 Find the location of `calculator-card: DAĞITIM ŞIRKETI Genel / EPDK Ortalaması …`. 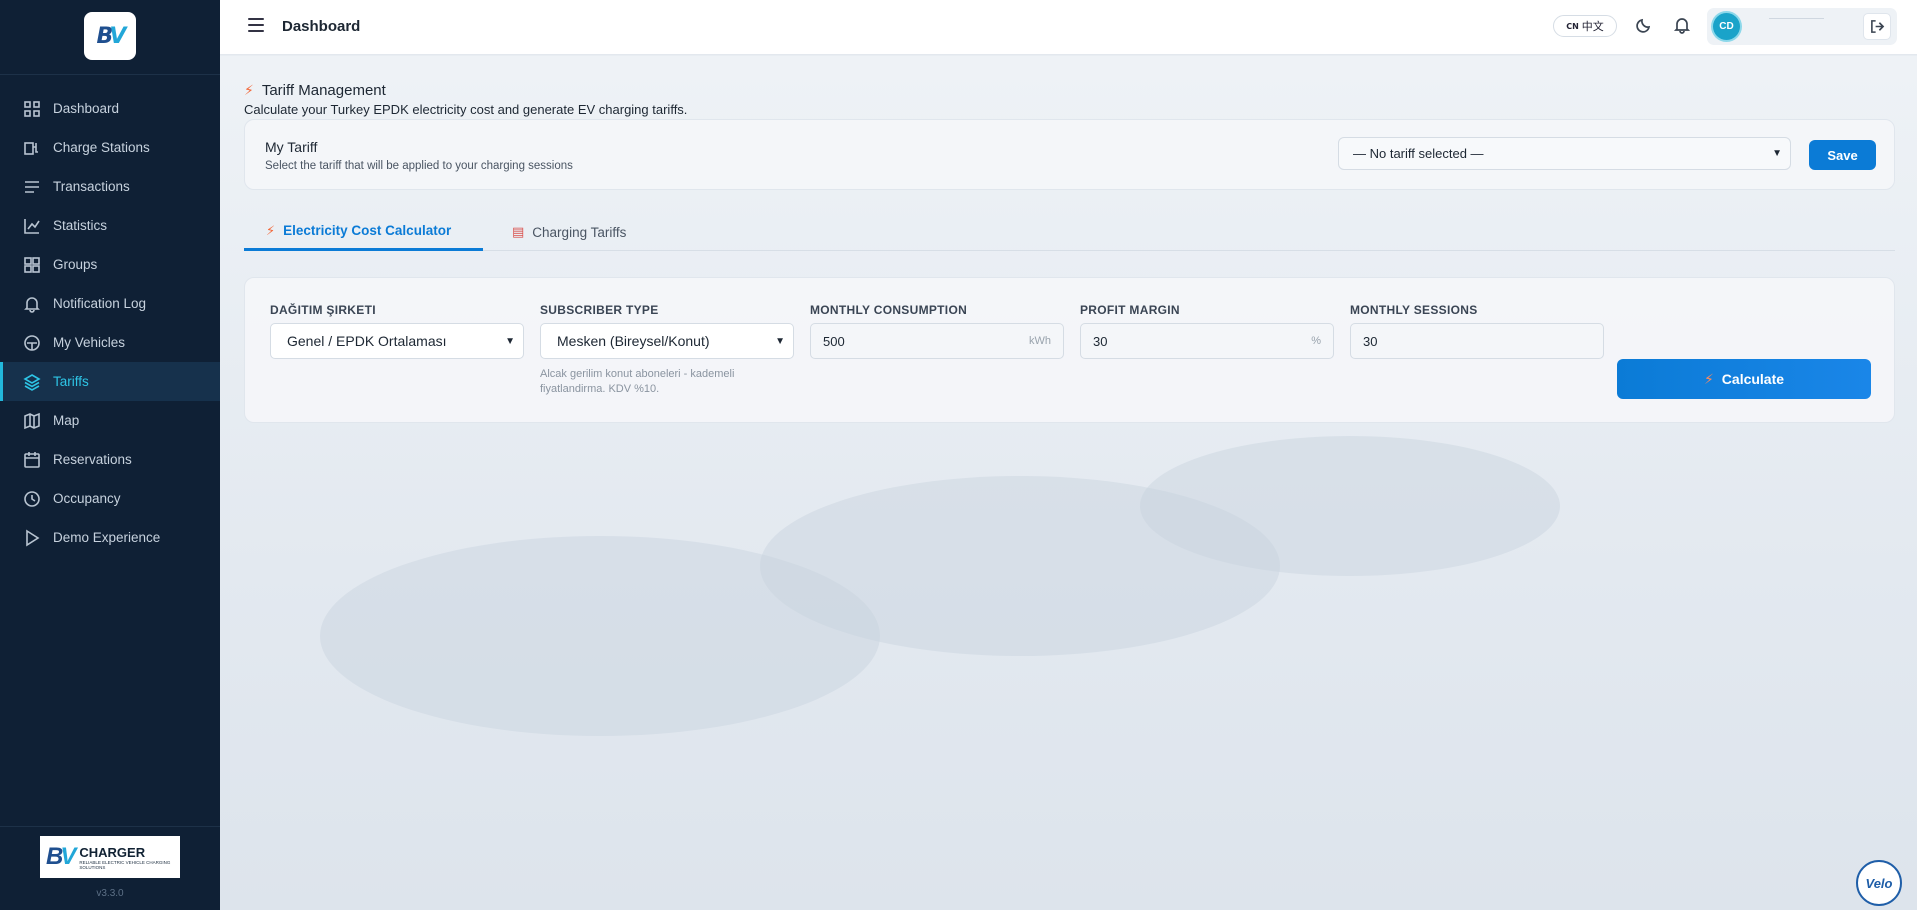

calculator-card: DAĞITIM ŞIRKETI Genel / EPDK Ortalaması … is located at coordinates (1069, 350).